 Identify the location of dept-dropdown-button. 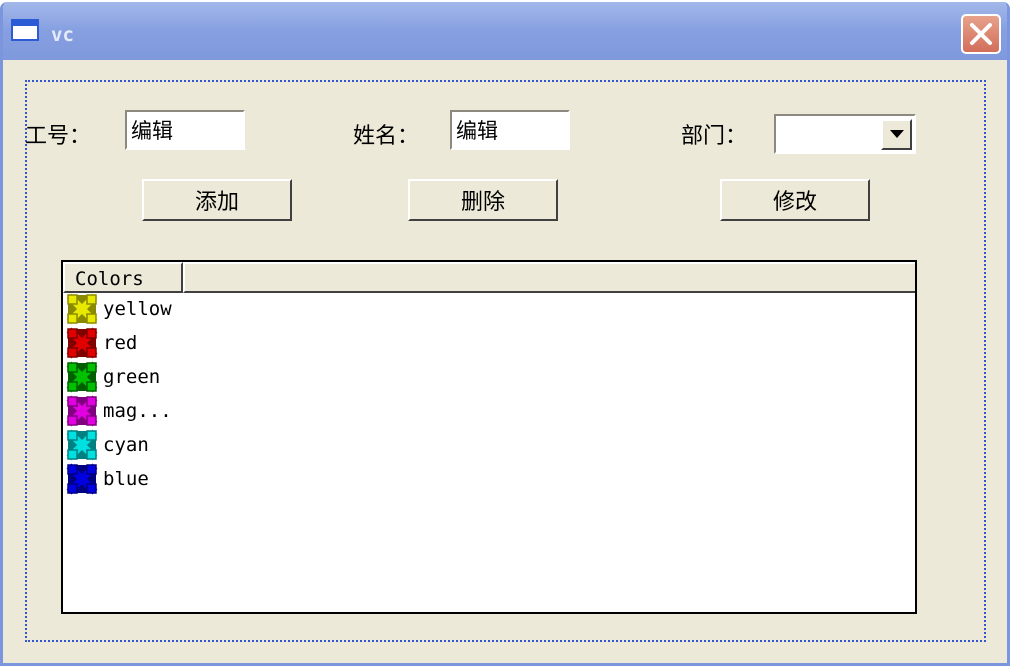
(896, 134).